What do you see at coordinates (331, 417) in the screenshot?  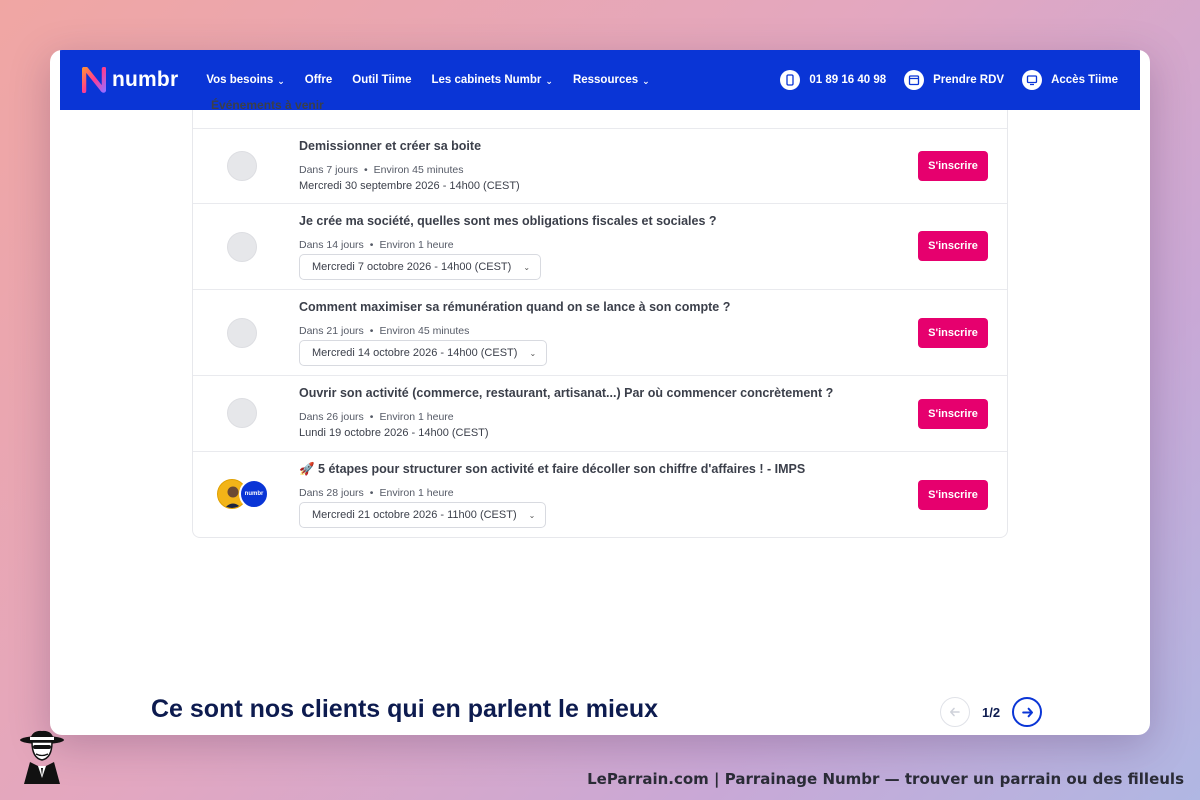 I see `event-countdown: Dans 26 jours` at bounding box center [331, 417].